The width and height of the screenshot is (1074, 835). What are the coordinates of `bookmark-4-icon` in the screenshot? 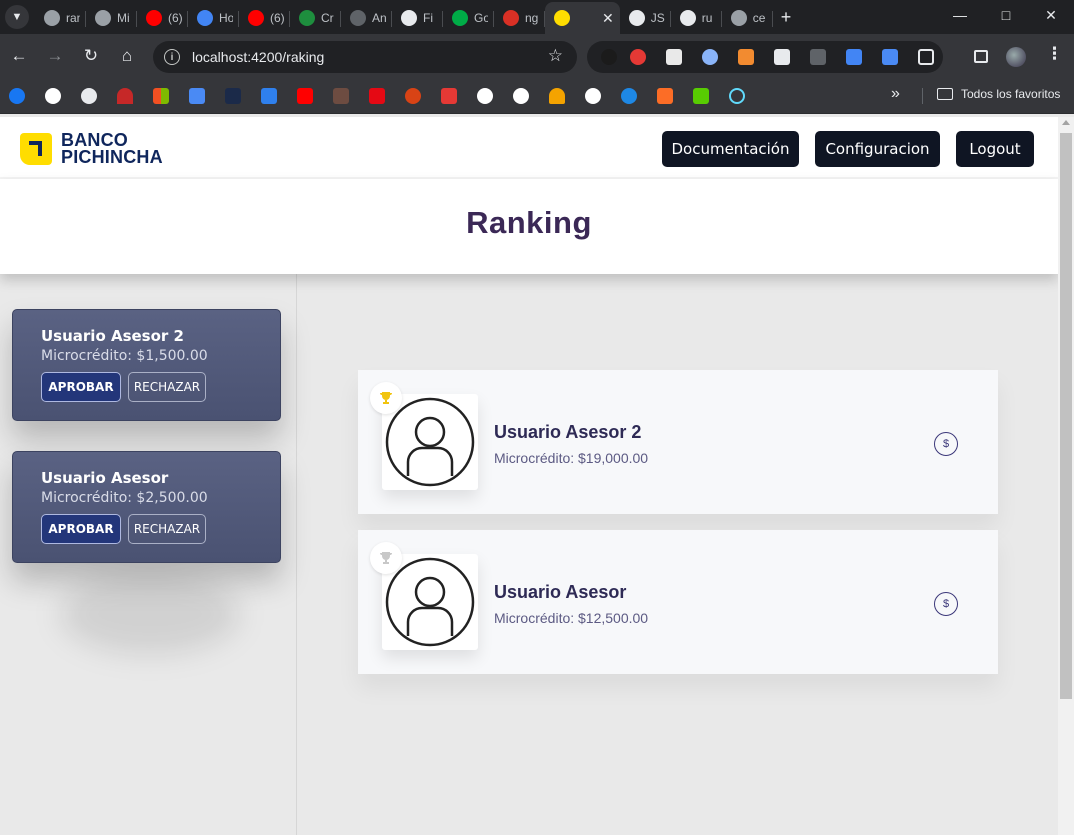 It's located at (125, 96).